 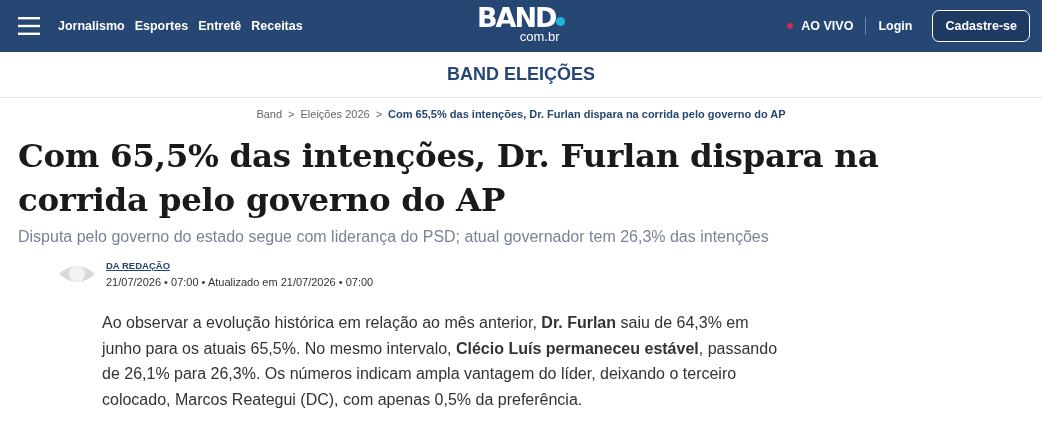 What do you see at coordinates (561, 21) in the screenshot?
I see `dot-icon` at bounding box center [561, 21].